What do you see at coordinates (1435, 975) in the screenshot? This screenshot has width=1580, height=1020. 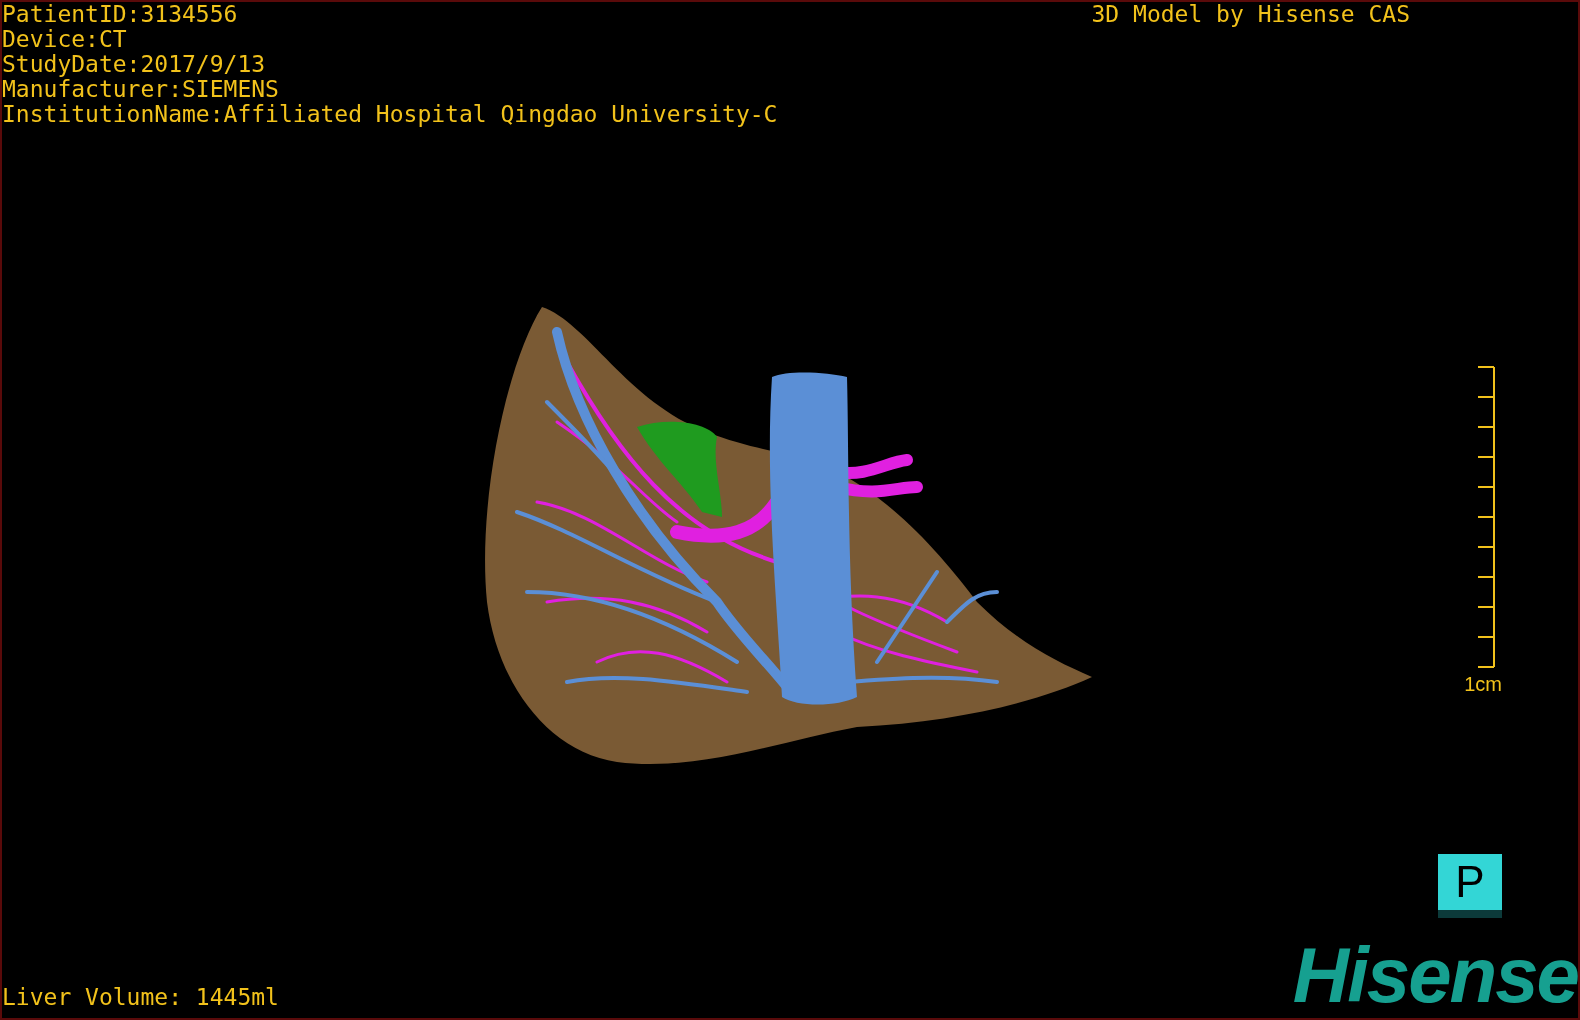 I see `brand-logo: Hisense` at bounding box center [1435, 975].